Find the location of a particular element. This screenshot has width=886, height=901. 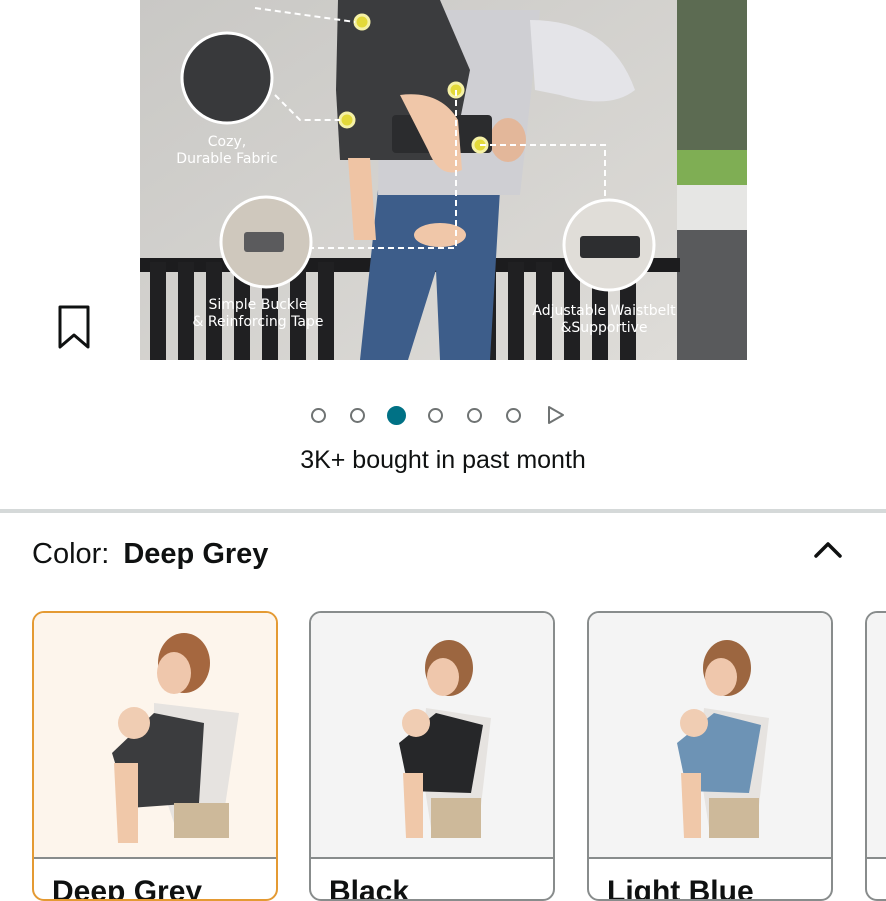

bookmark-button is located at coordinates (75, 327).